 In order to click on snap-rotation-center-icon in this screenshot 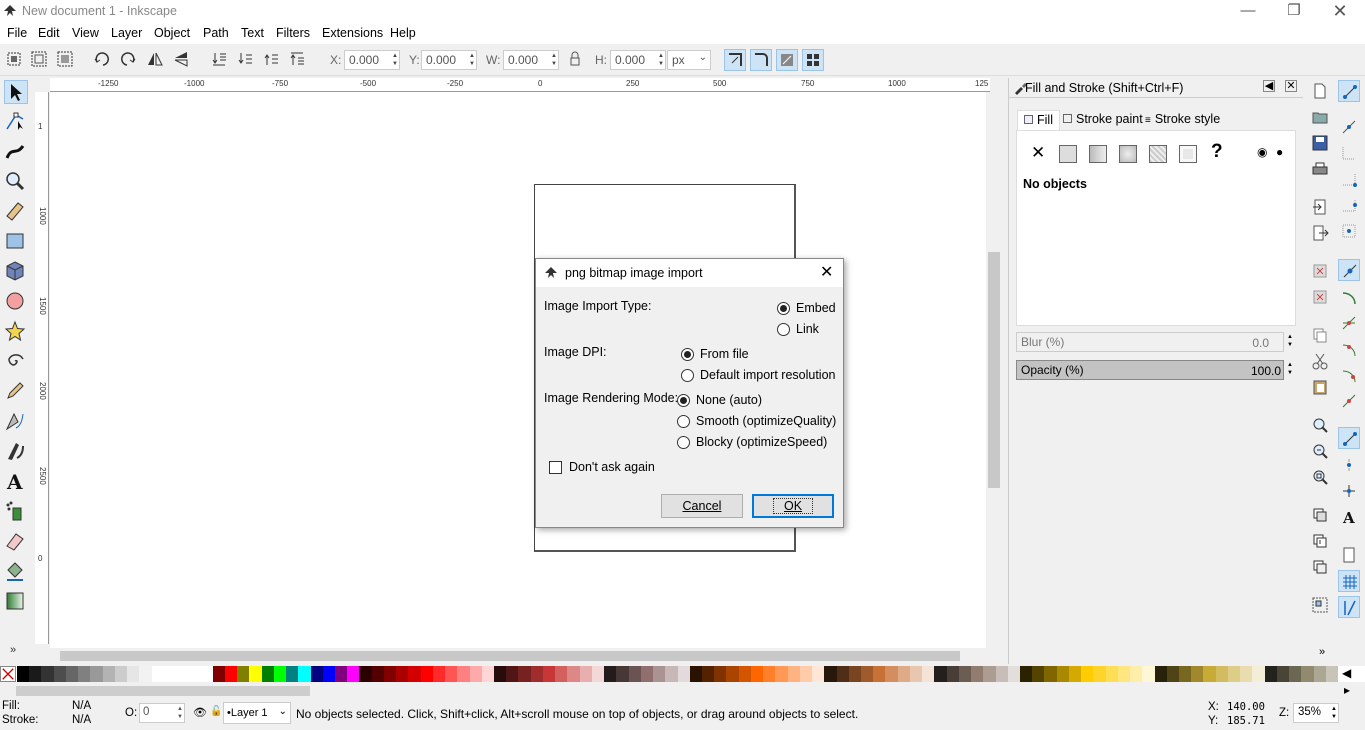, I will do `click(1349, 491)`.